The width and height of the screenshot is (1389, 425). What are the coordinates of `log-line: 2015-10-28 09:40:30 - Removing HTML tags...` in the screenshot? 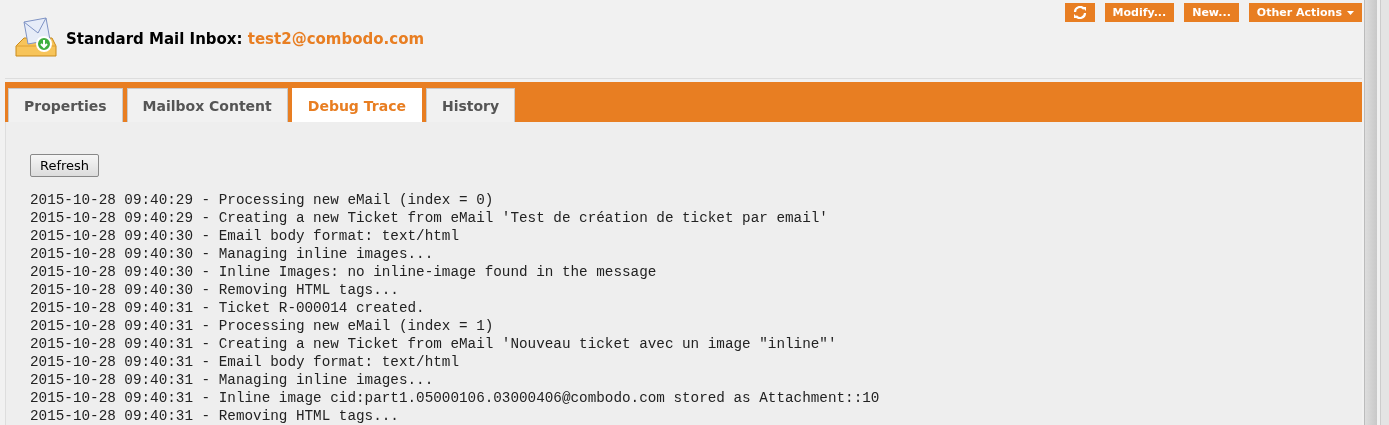 It's located at (215, 290).